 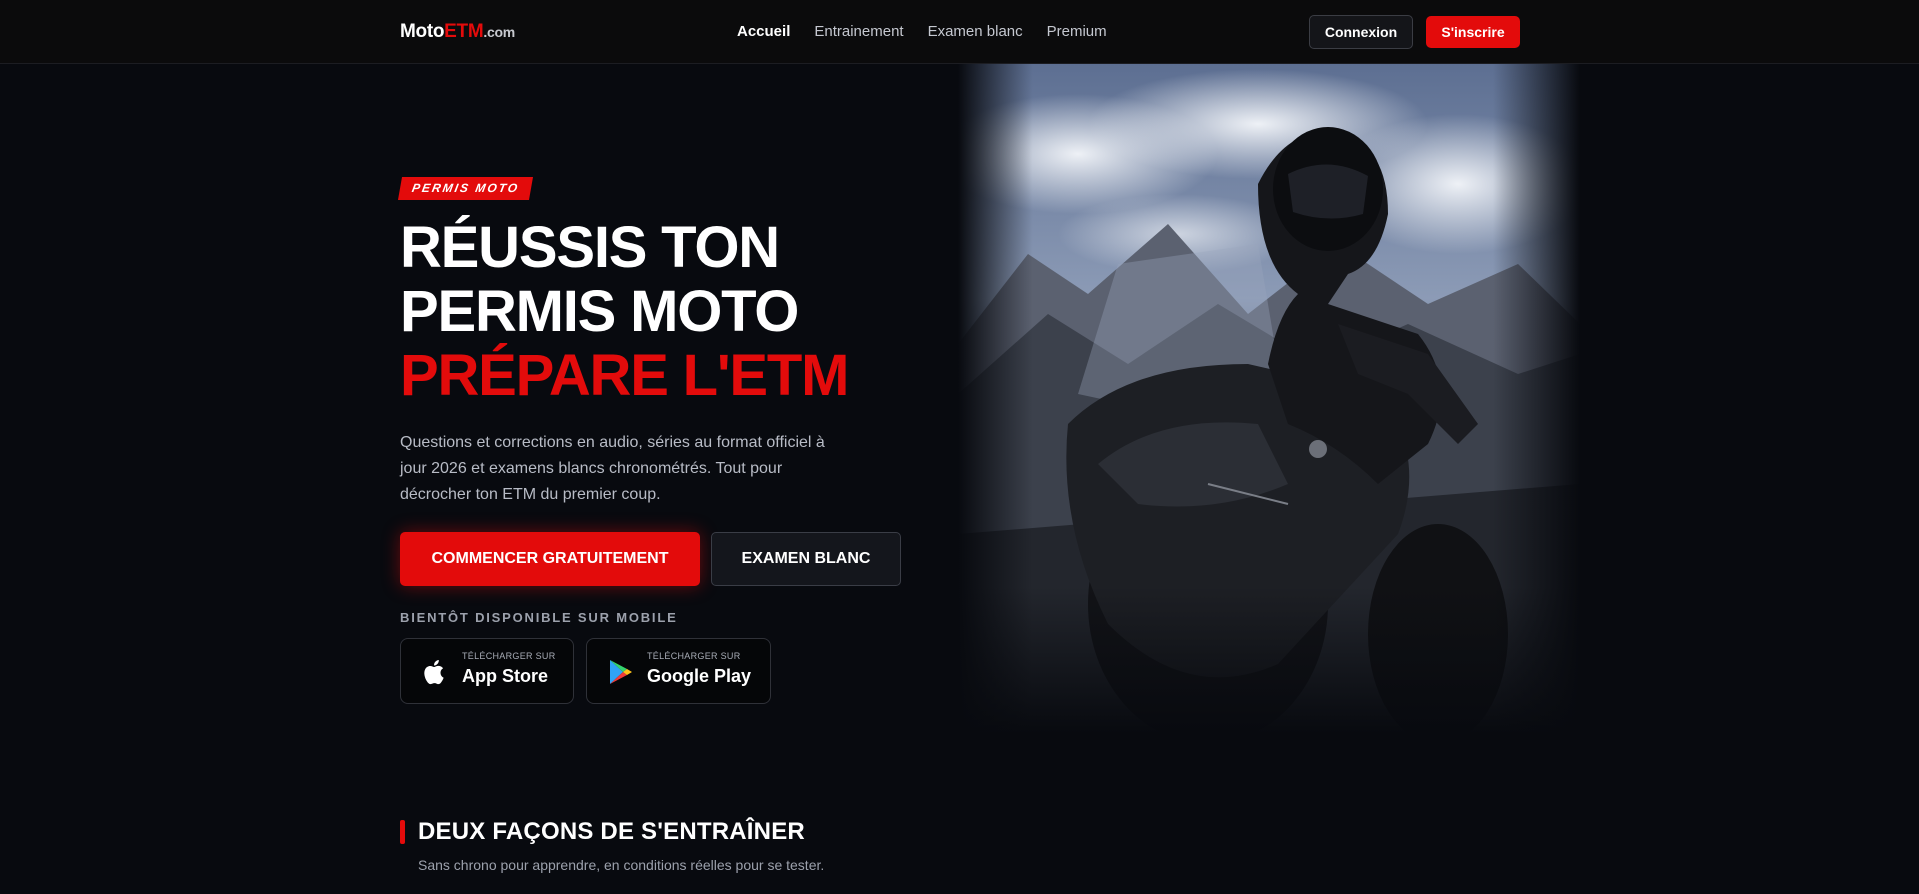 What do you see at coordinates (590, 247) in the screenshot?
I see `hero-title-line-1: RÉUSSIS TON` at bounding box center [590, 247].